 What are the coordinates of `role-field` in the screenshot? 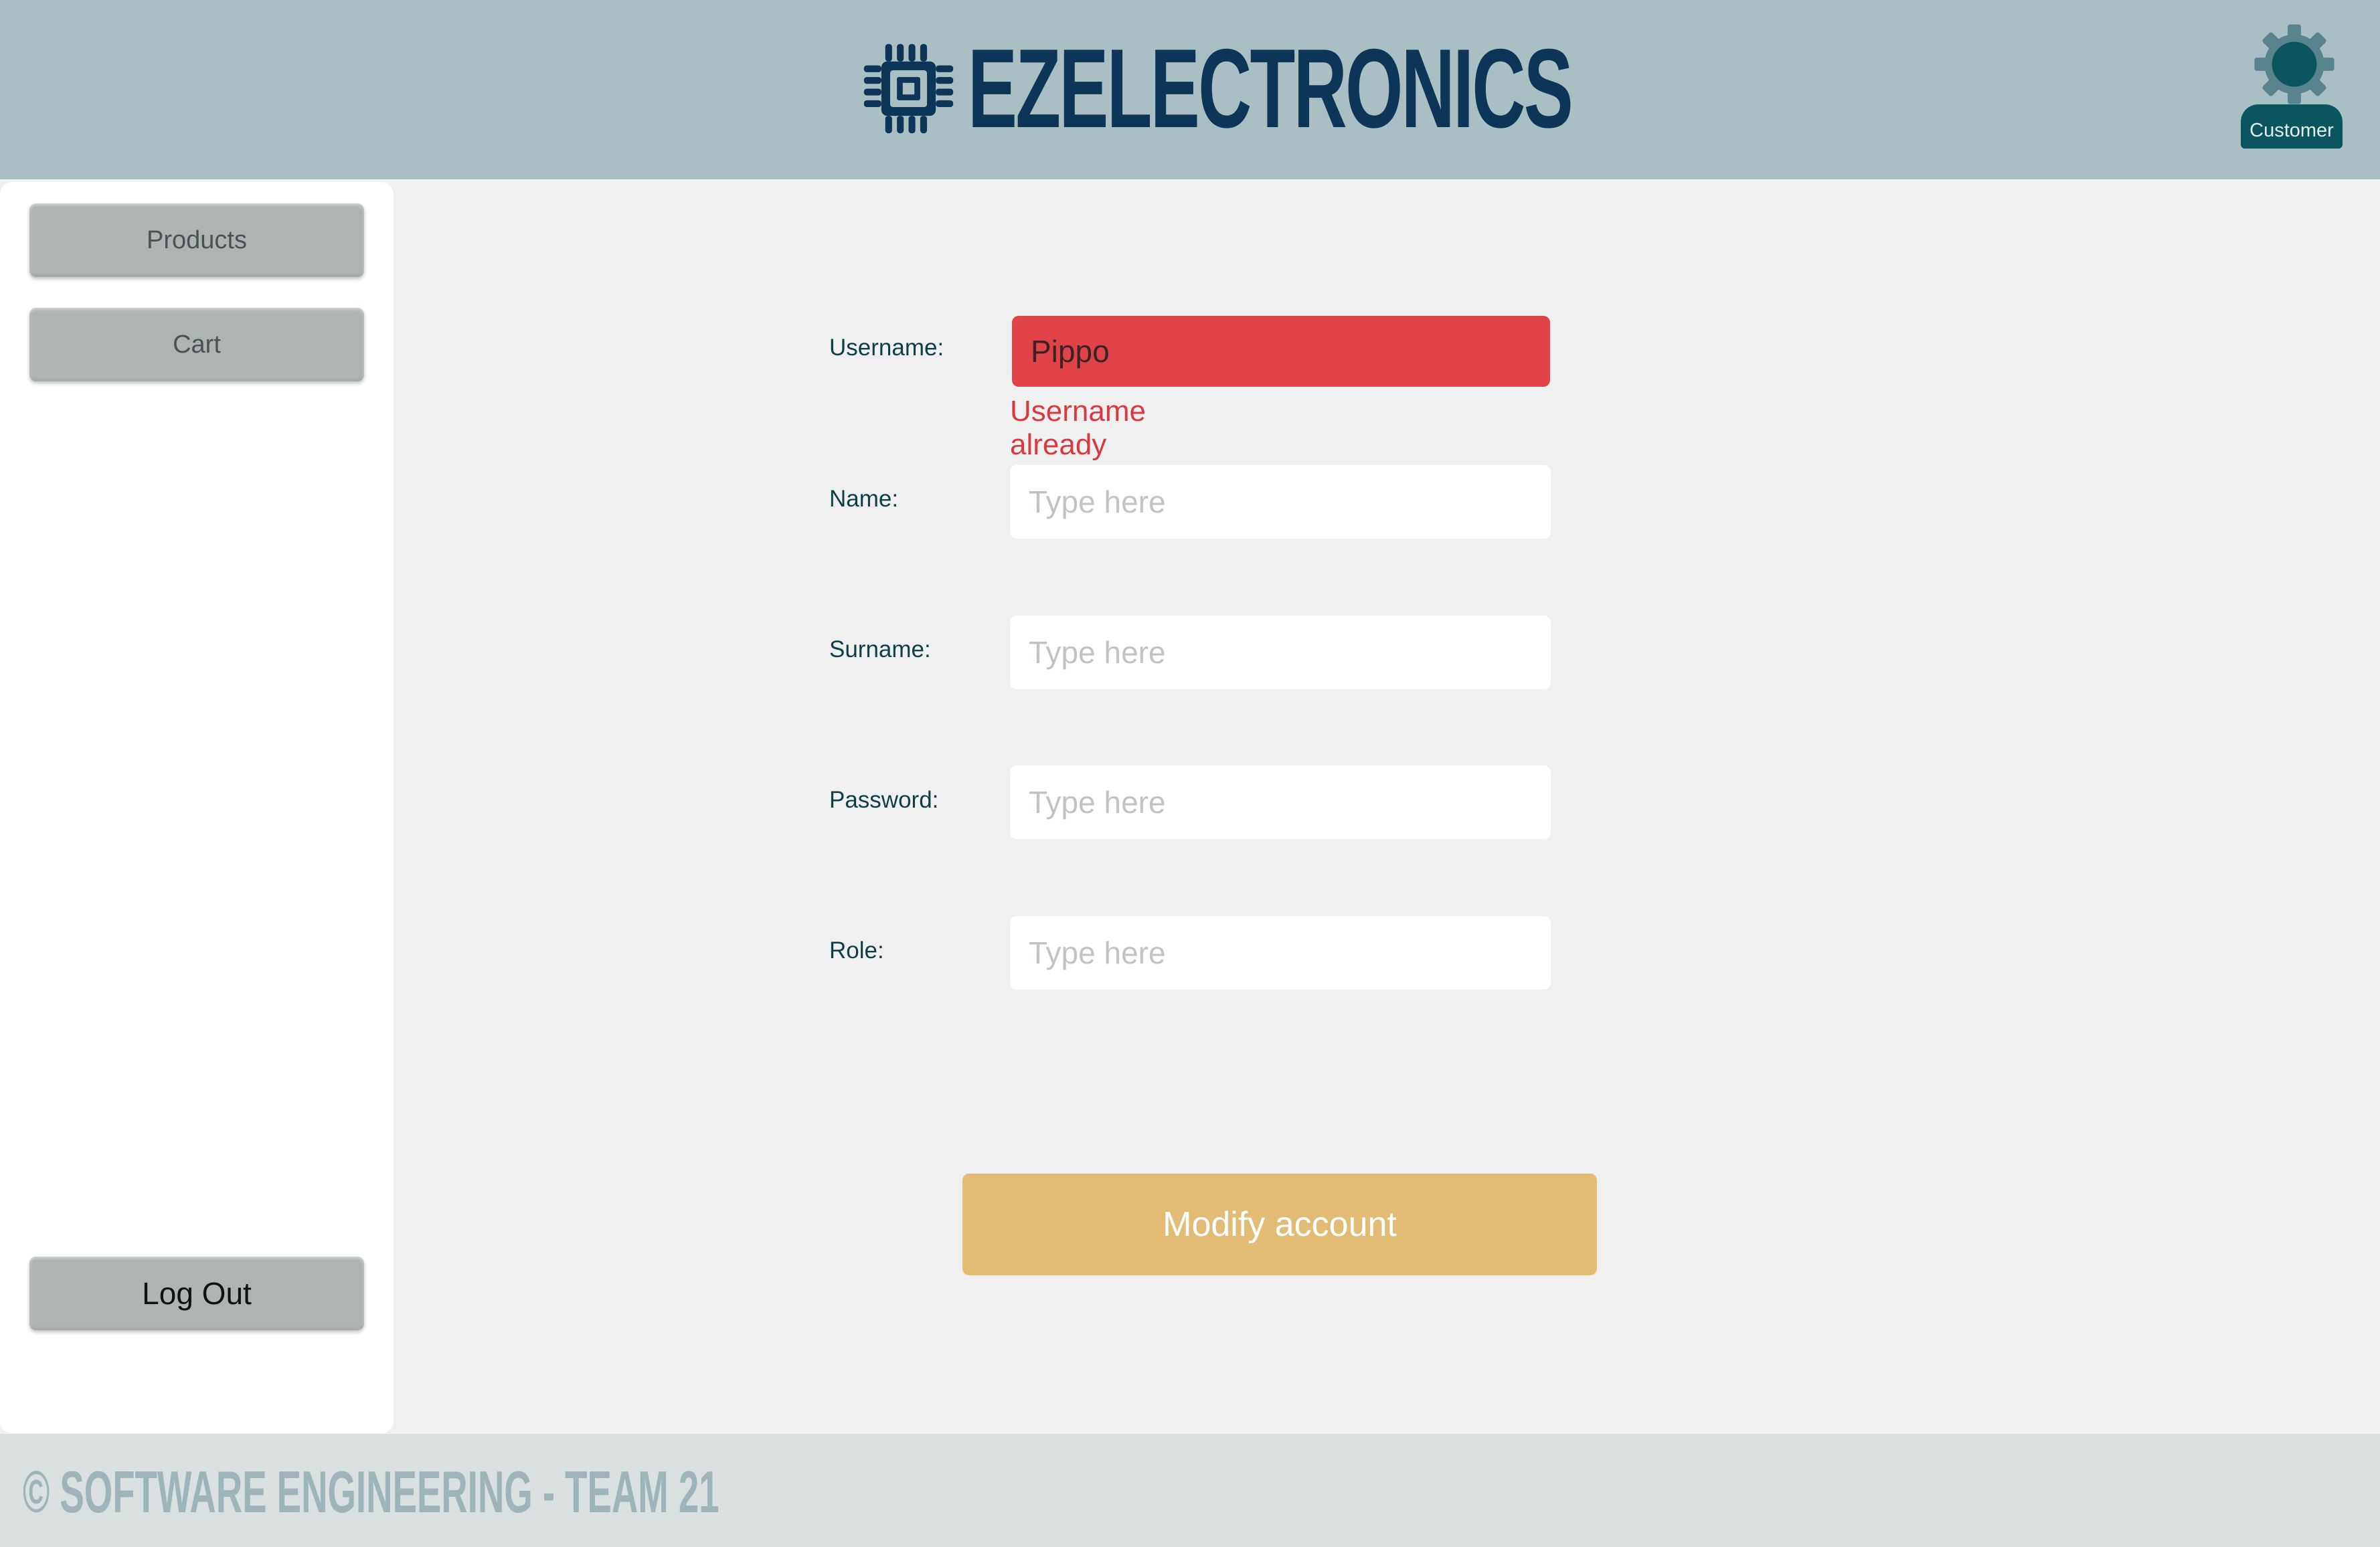 It's located at (1280, 953).